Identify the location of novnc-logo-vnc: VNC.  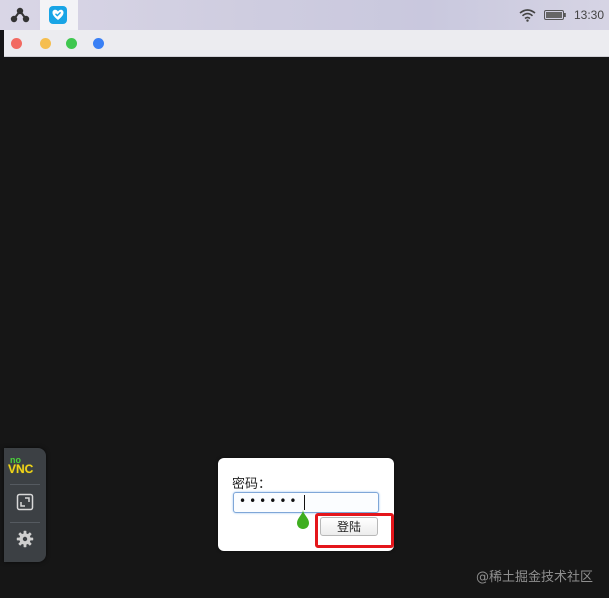
(21, 469).